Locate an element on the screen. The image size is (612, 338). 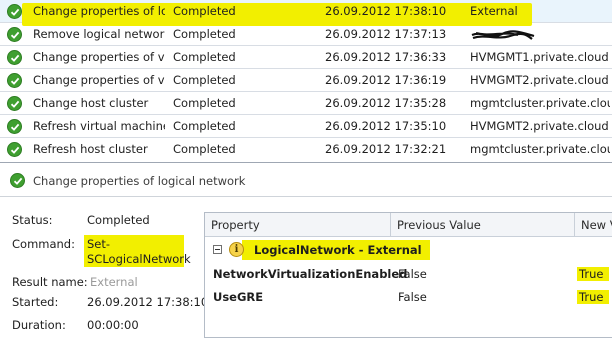
detail-title: Change properties of logical network is located at coordinates (139, 181).